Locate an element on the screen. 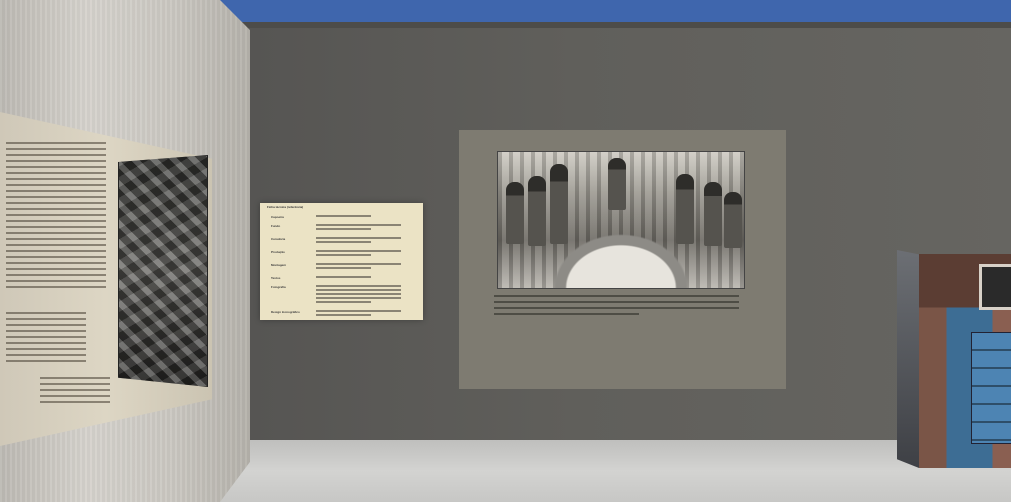 The width and height of the screenshot is (1011, 502). cube-drawers is located at coordinates (991, 388).